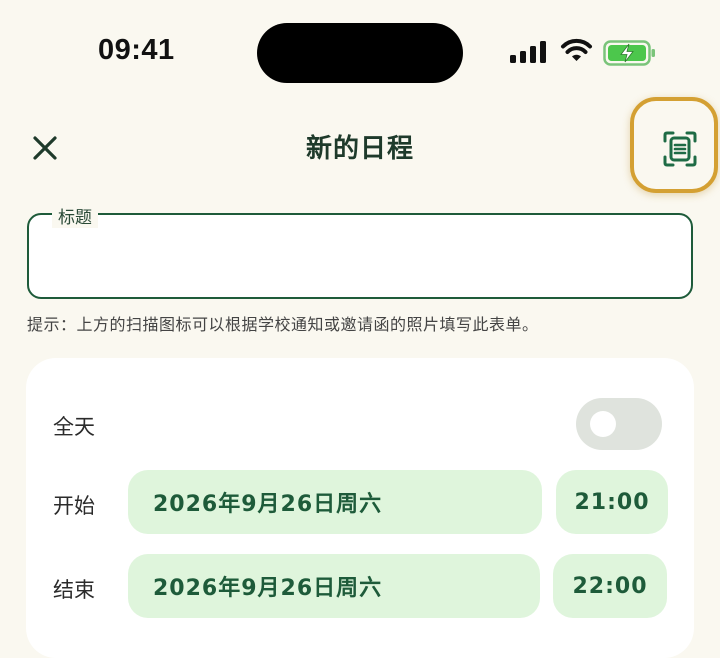  What do you see at coordinates (75, 215) in the screenshot?
I see `title-field-label: 标题` at bounding box center [75, 215].